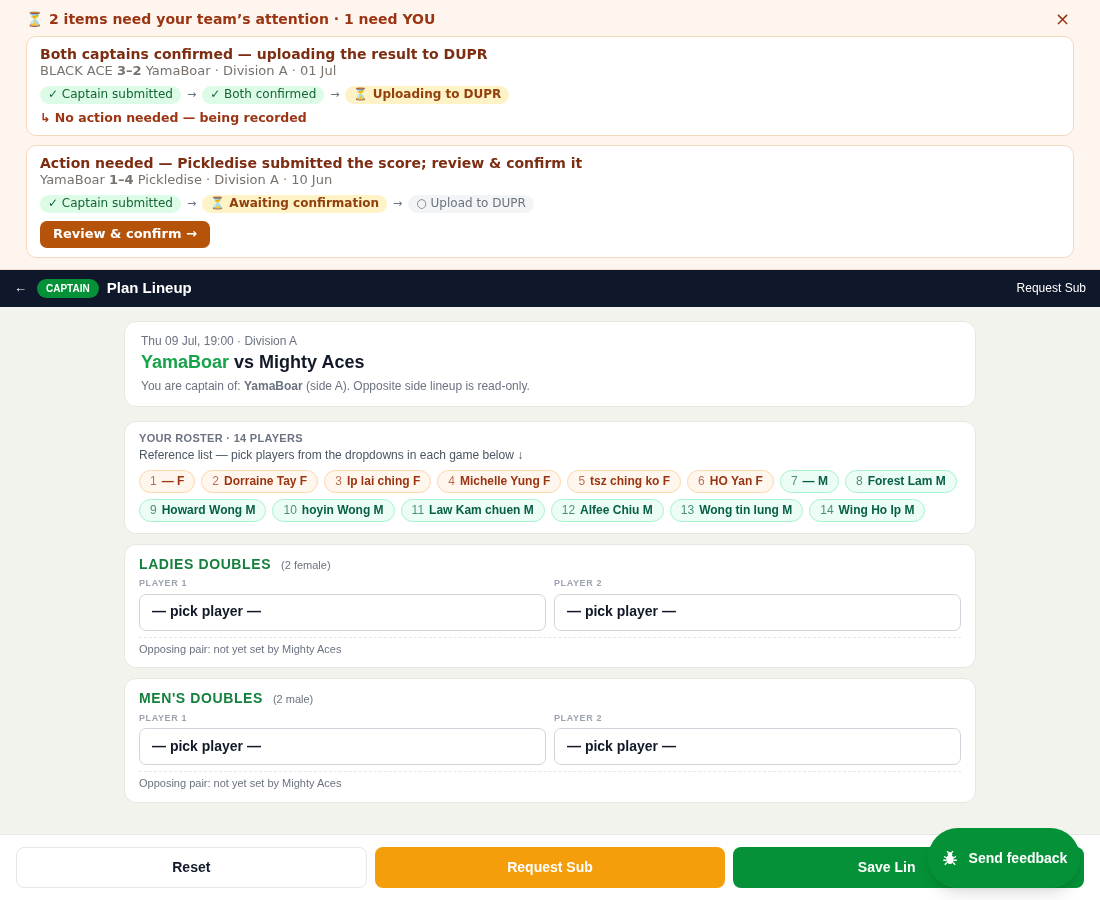 The image size is (1100, 900). Describe the element at coordinates (1064, 19) in the screenshot. I see `close-button: ×` at that location.